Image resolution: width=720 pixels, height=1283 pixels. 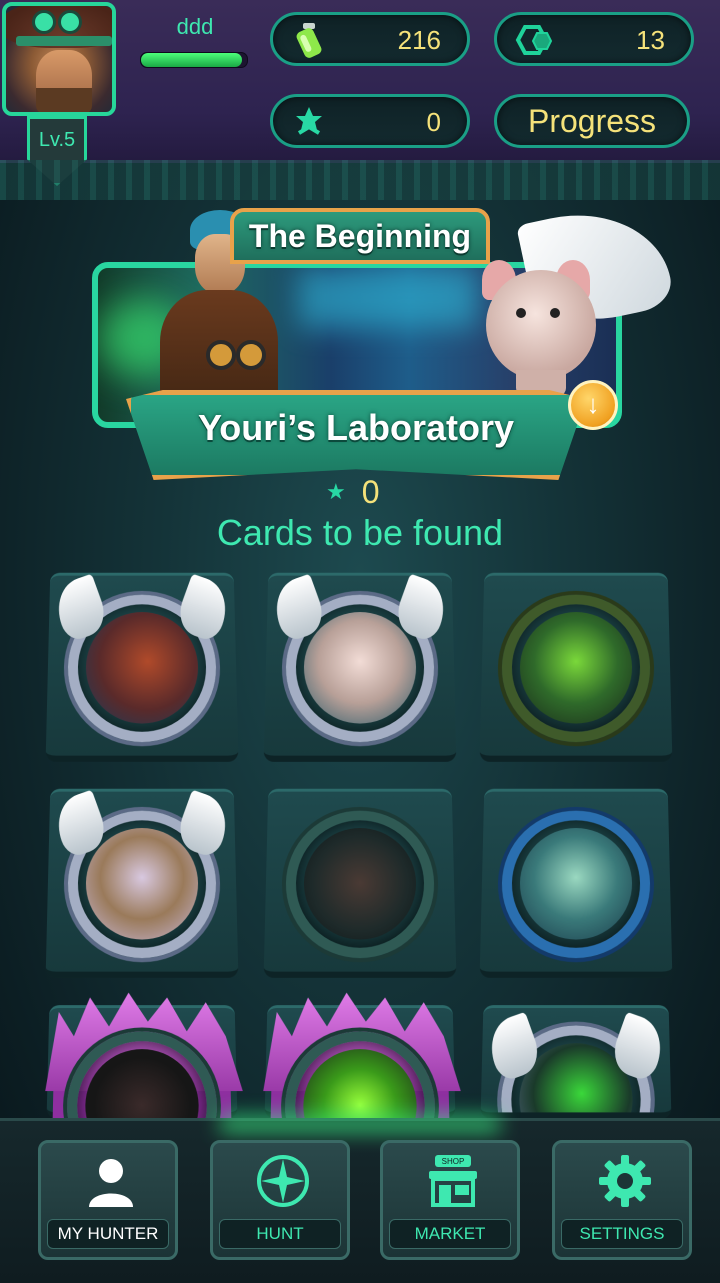 What do you see at coordinates (283, 1181) in the screenshot?
I see `compass-icon` at bounding box center [283, 1181].